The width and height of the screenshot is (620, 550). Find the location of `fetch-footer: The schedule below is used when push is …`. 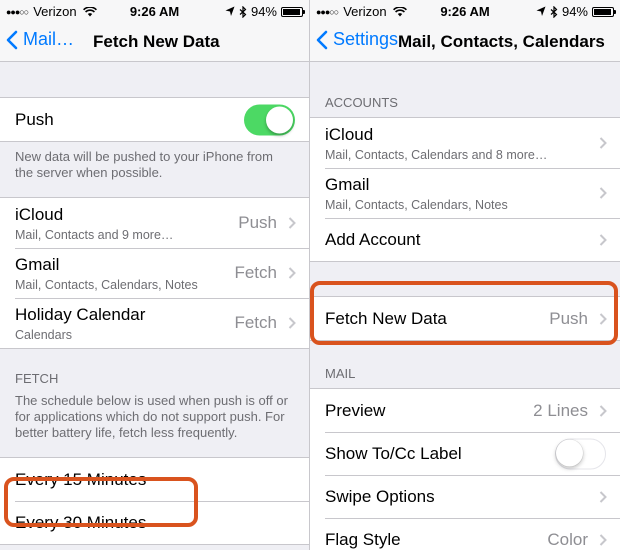

fetch-footer: The schedule below is used when push is … is located at coordinates (151, 416).